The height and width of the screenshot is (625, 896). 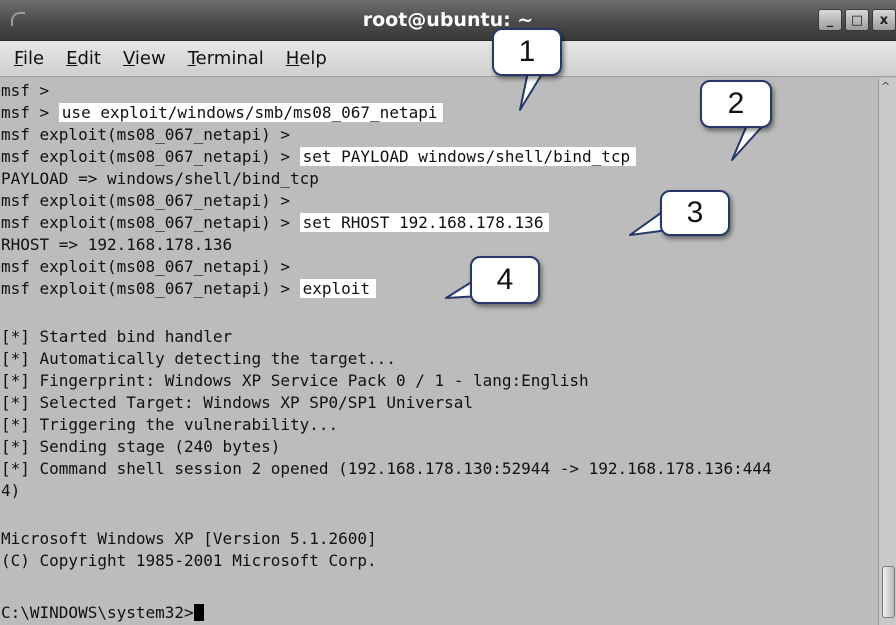 I want to click on line-text: RHOST => 192.168.178.136, so click(x=117, y=244).